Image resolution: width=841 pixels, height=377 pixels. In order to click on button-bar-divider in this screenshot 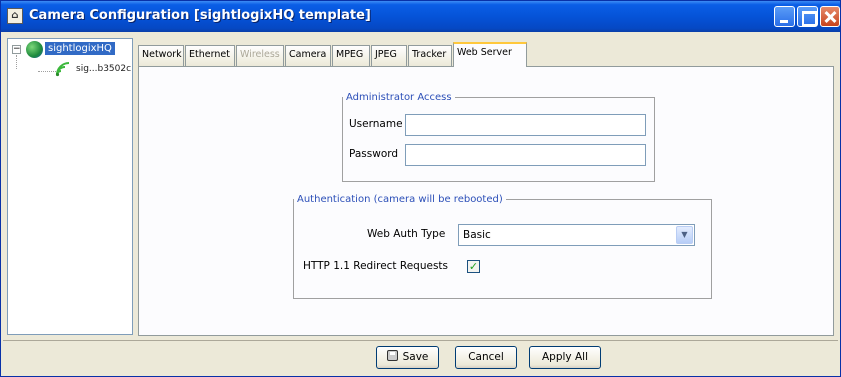, I will do `click(420, 340)`.